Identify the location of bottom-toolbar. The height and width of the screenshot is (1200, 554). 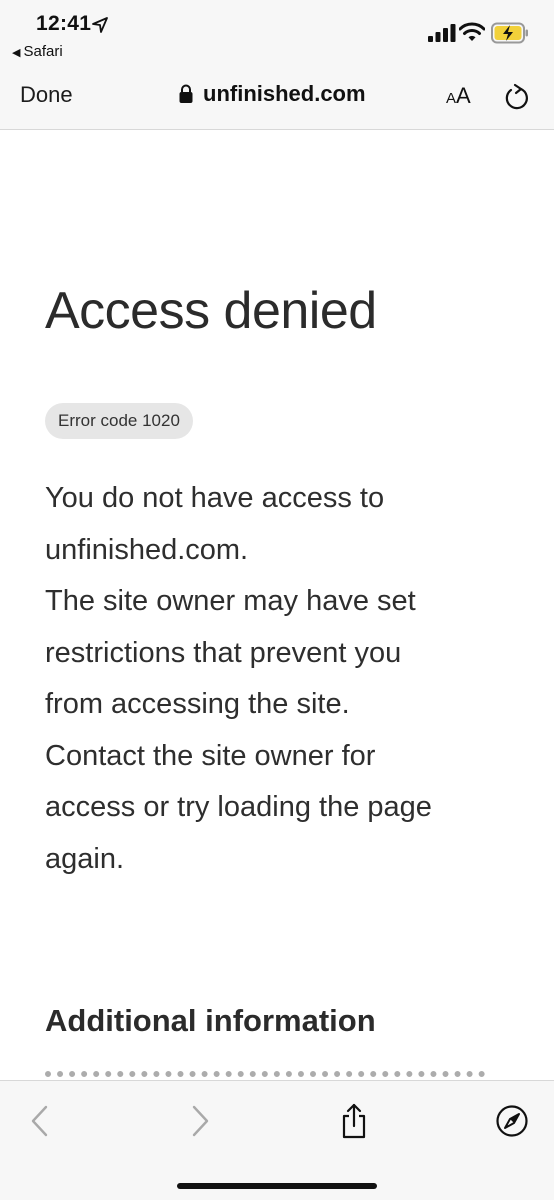
(277, 1140).